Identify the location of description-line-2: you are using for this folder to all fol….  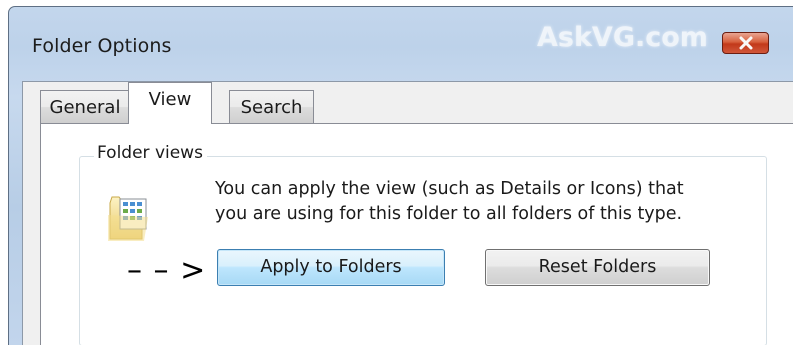
(449, 214).